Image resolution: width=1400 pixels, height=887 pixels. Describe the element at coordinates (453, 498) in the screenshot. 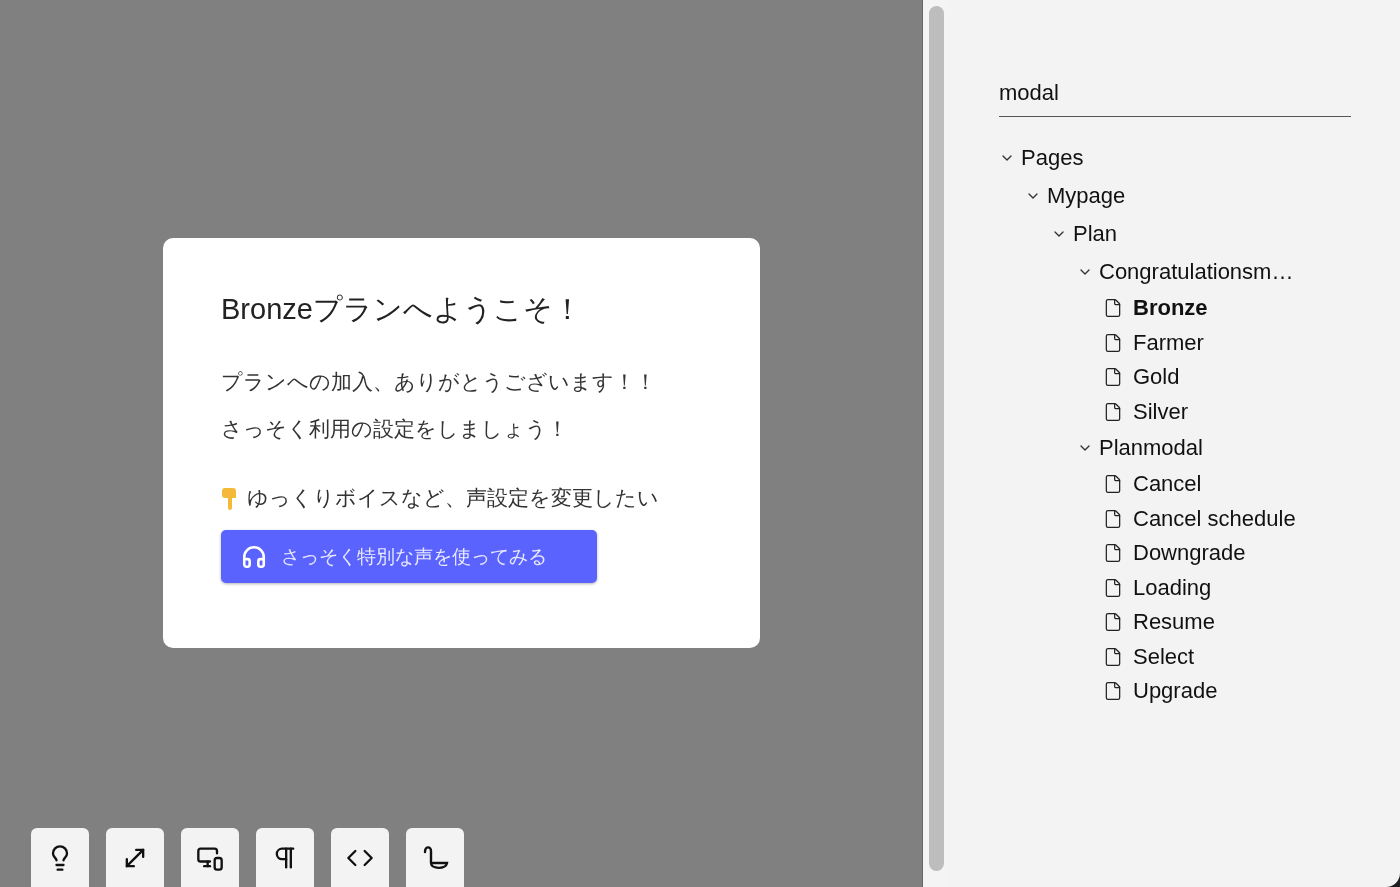

I see `hint-text: ゆっくりボイスなど、声設定を変更したい` at that location.